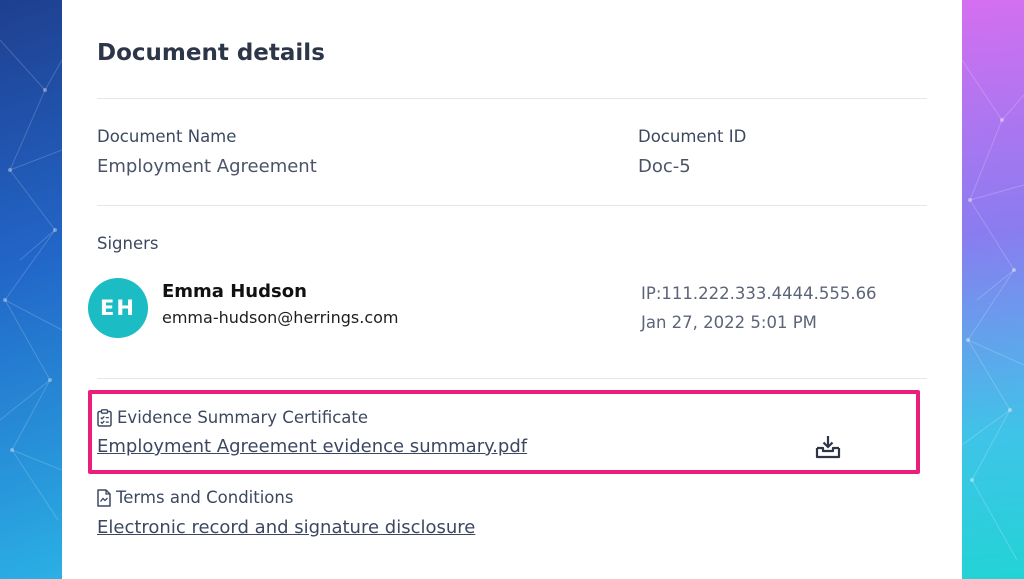 This screenshot has width=1024, height=579. What do you see at coordinates (205, 497) in the screenshot?
I see `terms-conditions-title: Terms and Conditions` at bounding box center [205, 497].